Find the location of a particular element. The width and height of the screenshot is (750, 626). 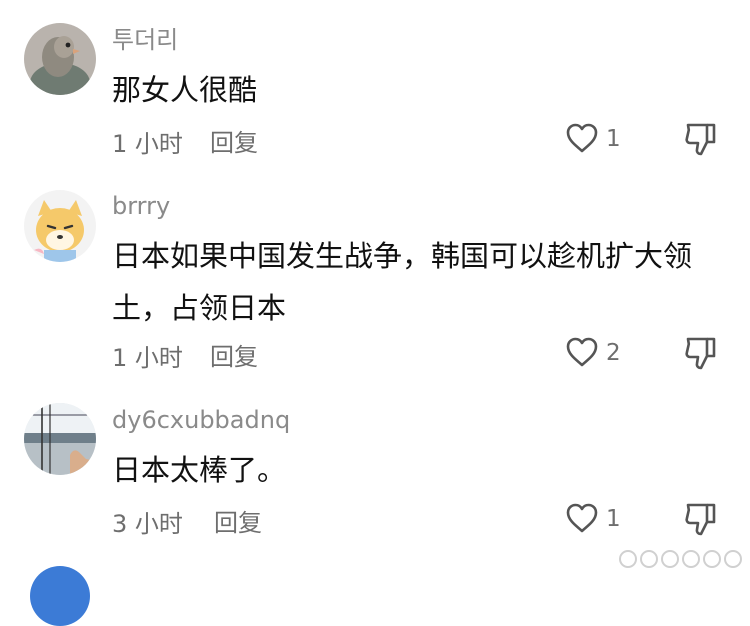

comment-meta: 3 小时 回复 1 is located at coordinates (431, 520).